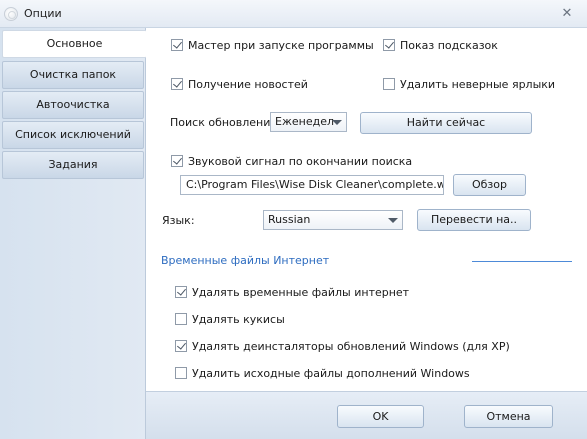 This screenshot has height=439, width=587. I want to click on dialog-footer: OK Отмена, so click(366, 415).